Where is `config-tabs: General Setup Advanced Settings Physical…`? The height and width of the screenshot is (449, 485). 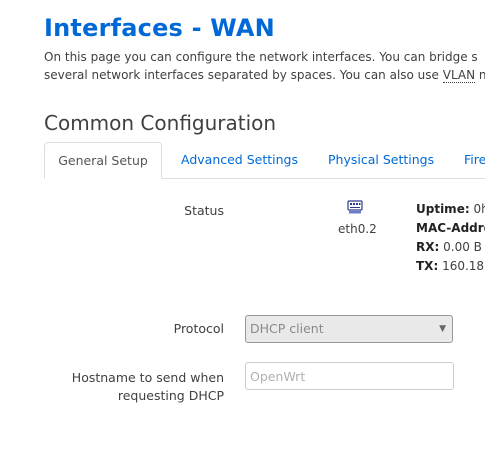
config-tabs: General Setup Advanced Settings Physical… is located at coordinates (264, 160).